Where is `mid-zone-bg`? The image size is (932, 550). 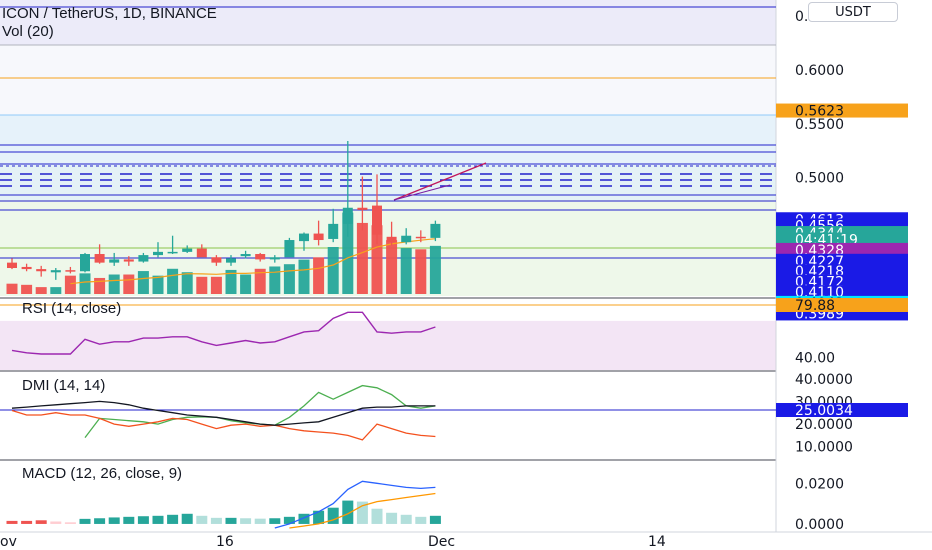 mid-zone-bg is located at coordinates (388, 80).